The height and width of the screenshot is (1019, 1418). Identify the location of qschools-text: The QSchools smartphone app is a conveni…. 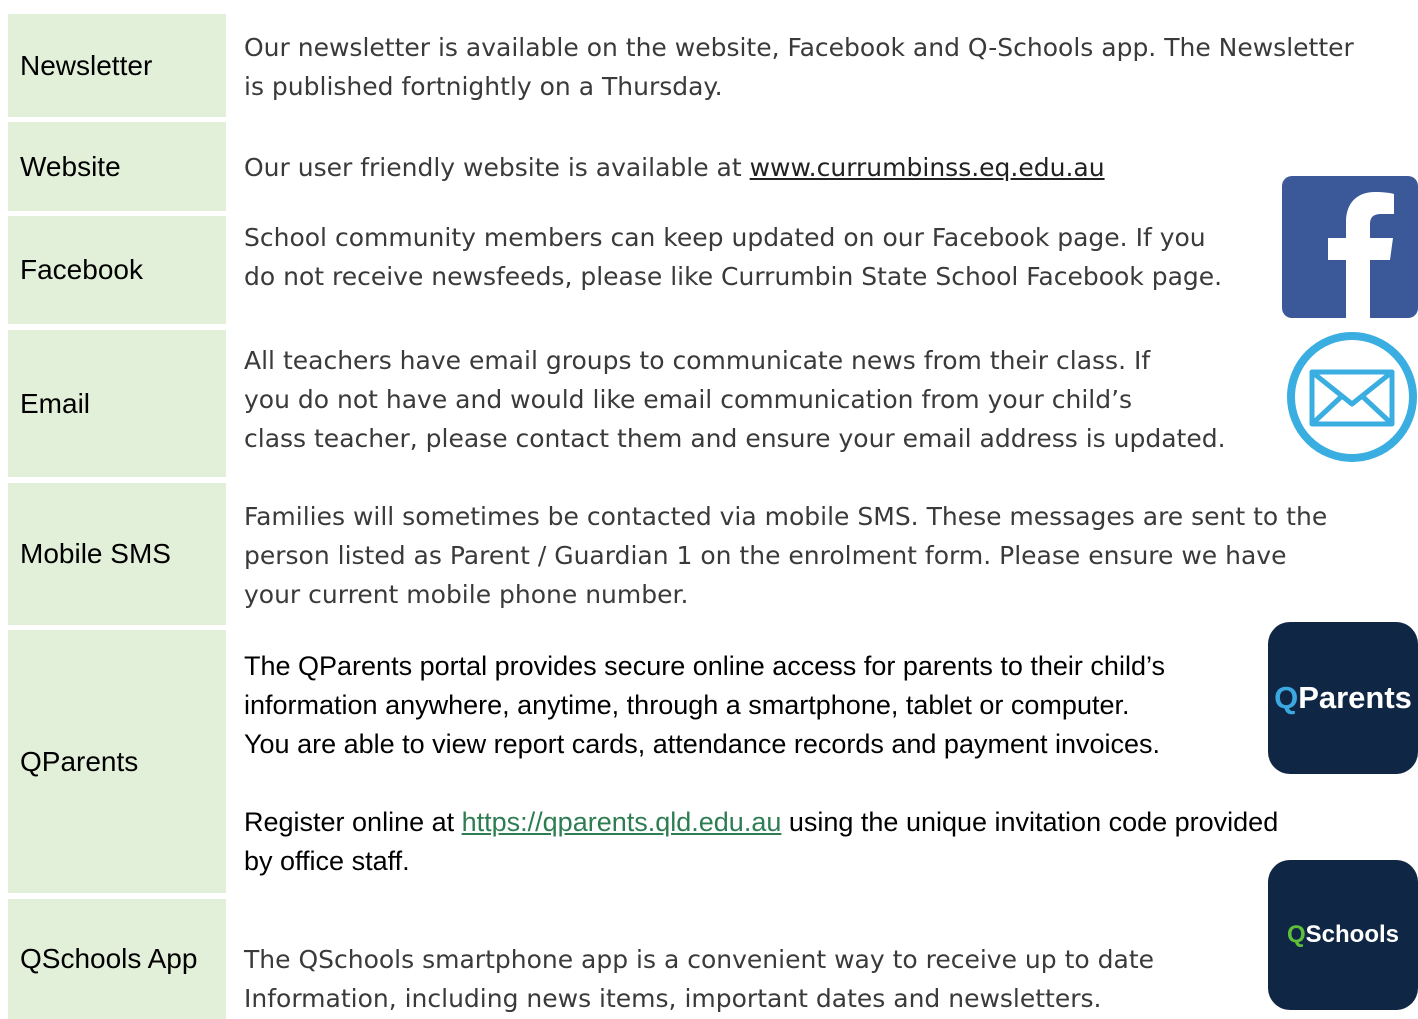
(699, 979).